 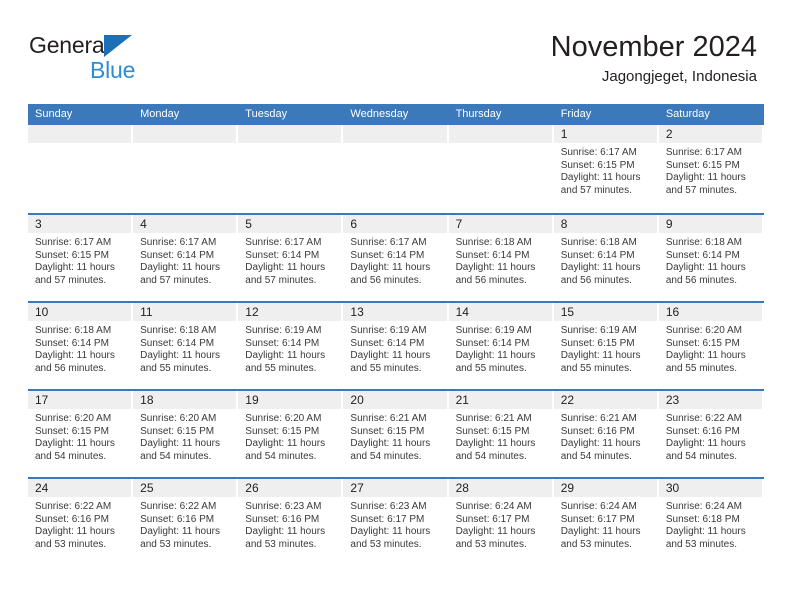 I want to click on weekday-friday: Friday, so click(x=576, y=114).